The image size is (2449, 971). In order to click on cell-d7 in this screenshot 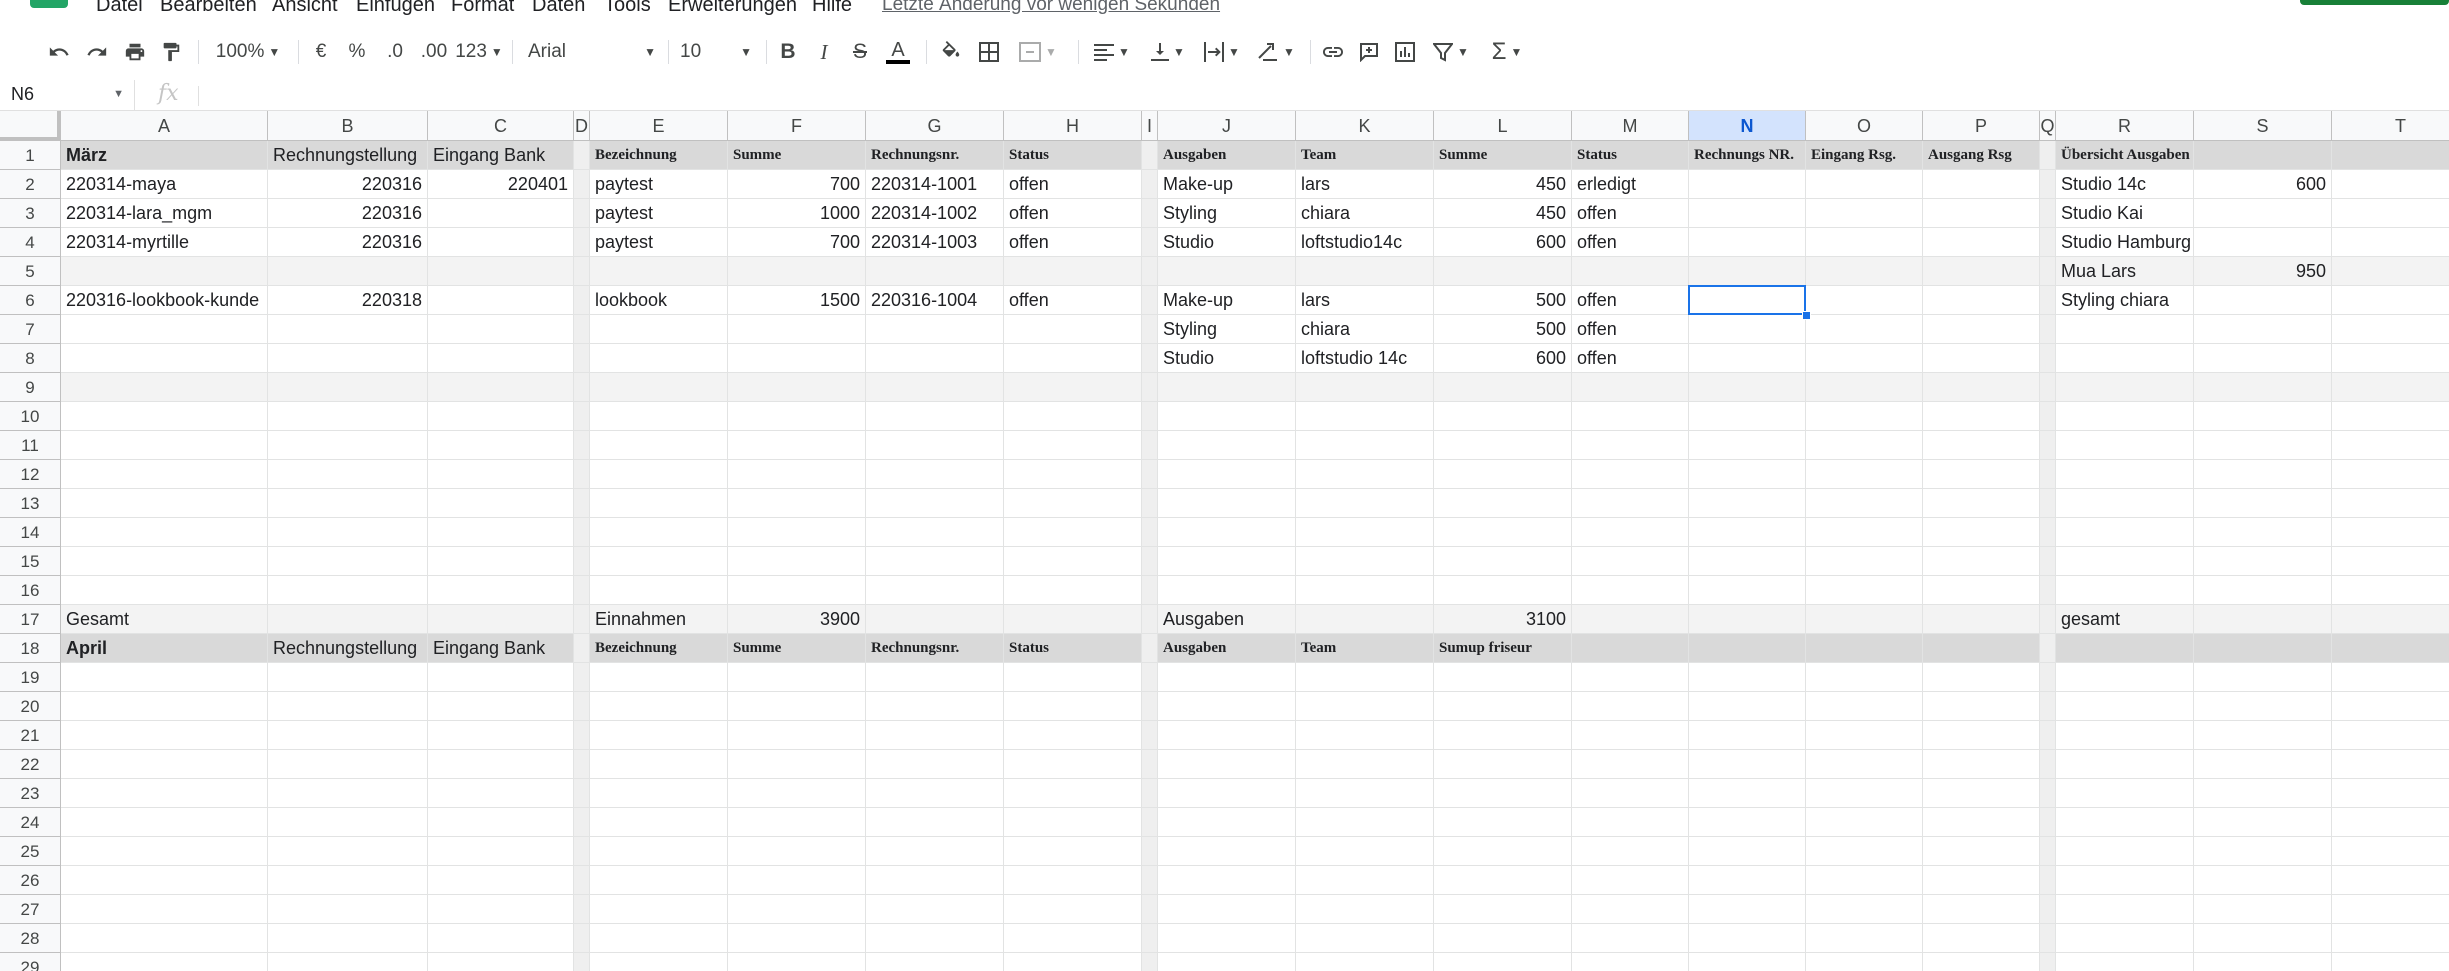, I will do `click(582, 329)`.